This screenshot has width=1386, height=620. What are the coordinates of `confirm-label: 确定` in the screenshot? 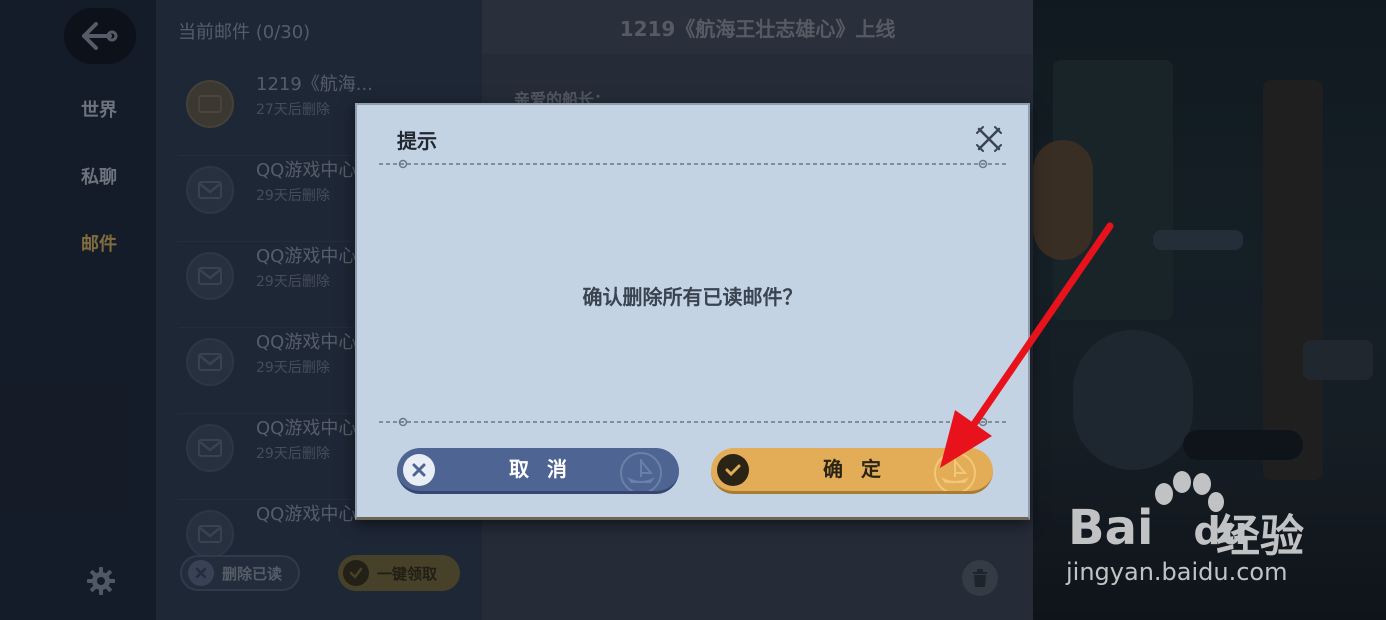 It's located at (861, 469).